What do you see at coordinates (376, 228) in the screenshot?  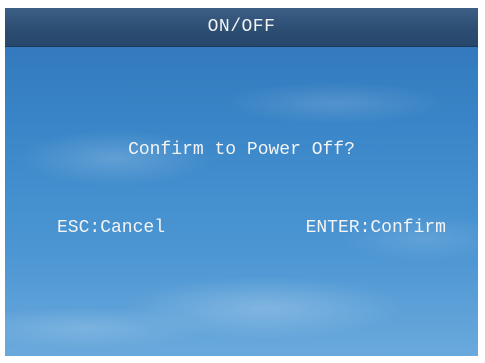 I see `confirm-button: ENTER:Confirm` at bounding box center [376, 228].